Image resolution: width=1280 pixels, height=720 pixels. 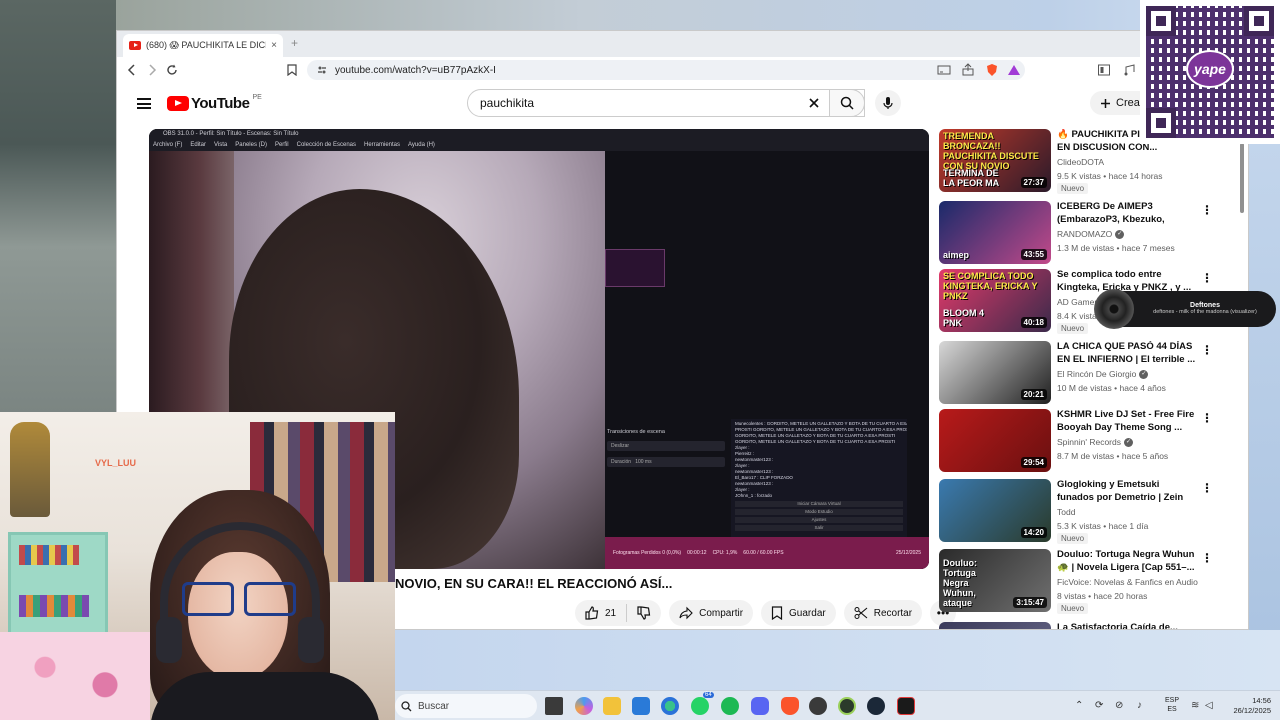 What do you see at coordinates (612, 706) in the screenshot?
I see `file-explorer-icon` at bounding box center [612, 706].